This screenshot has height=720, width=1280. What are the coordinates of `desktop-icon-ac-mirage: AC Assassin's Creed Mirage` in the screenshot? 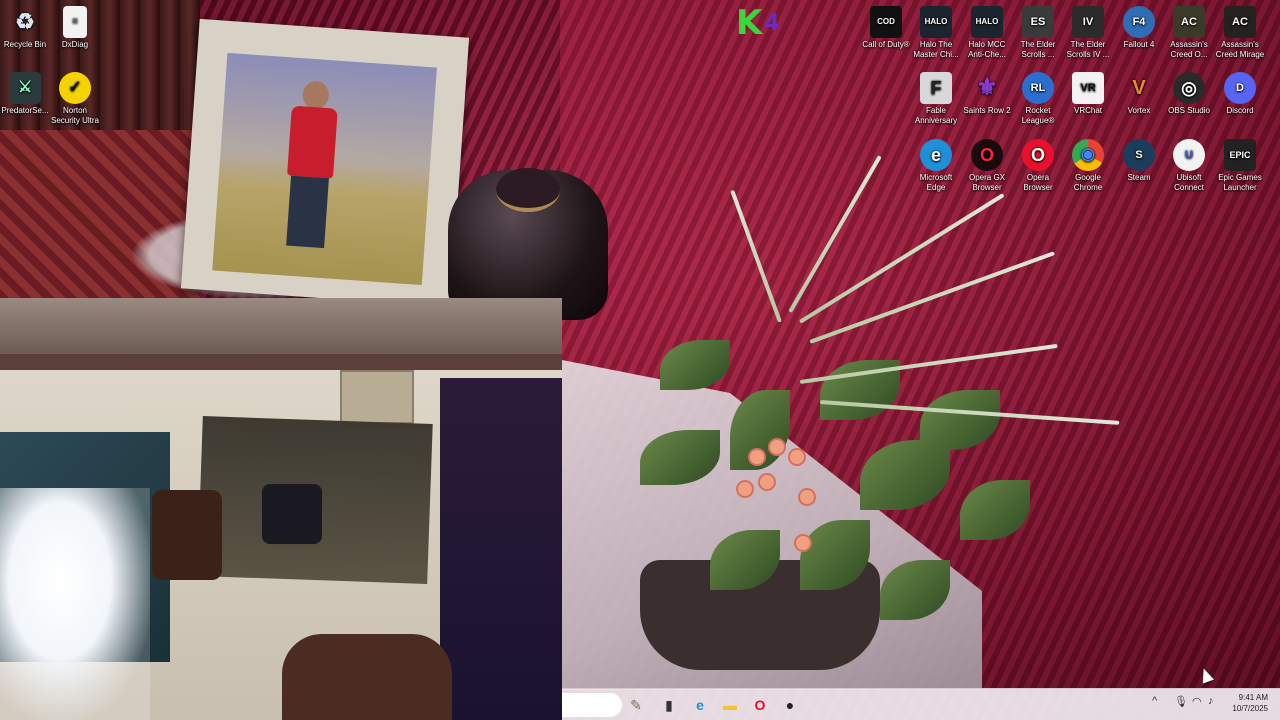 It's located at (1240, 31).